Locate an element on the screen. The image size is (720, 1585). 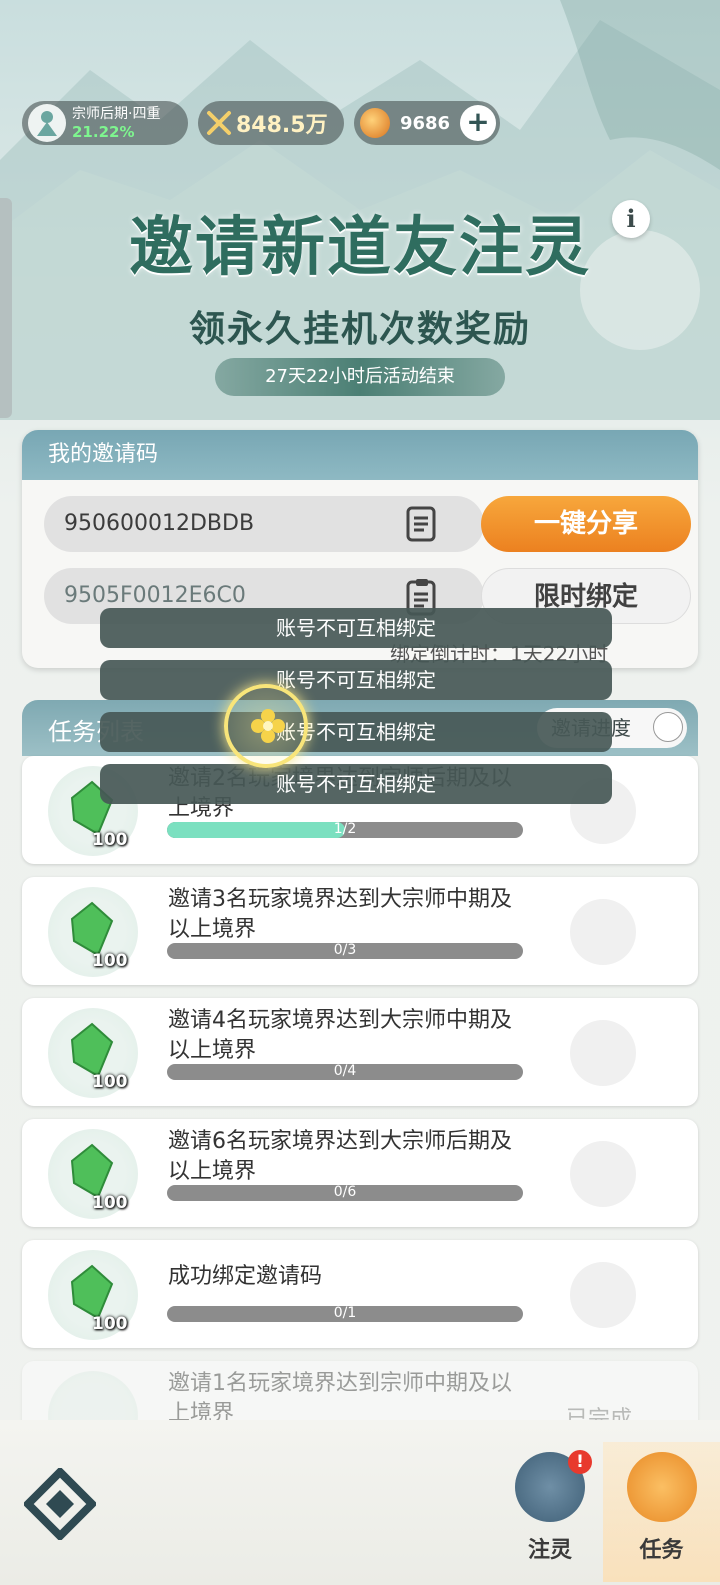
combat-power-value: 848.5万 is located at coordinates (282, 125).